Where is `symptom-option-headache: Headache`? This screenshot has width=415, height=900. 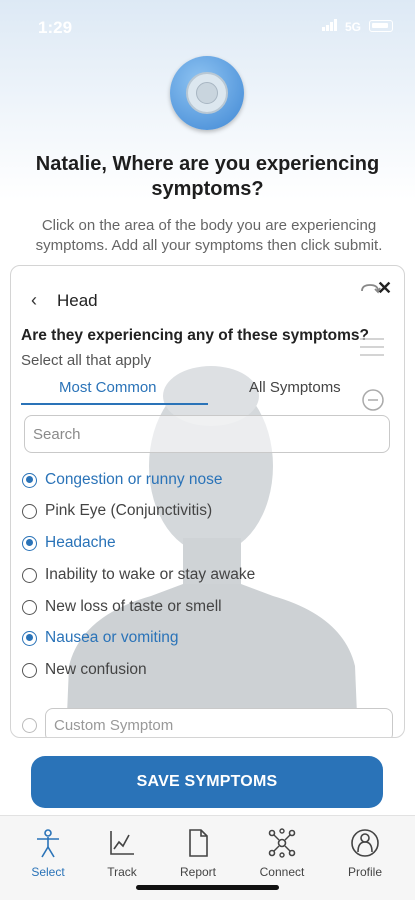 symptom-option-headache: Headache is located at coordinates (69, 543).